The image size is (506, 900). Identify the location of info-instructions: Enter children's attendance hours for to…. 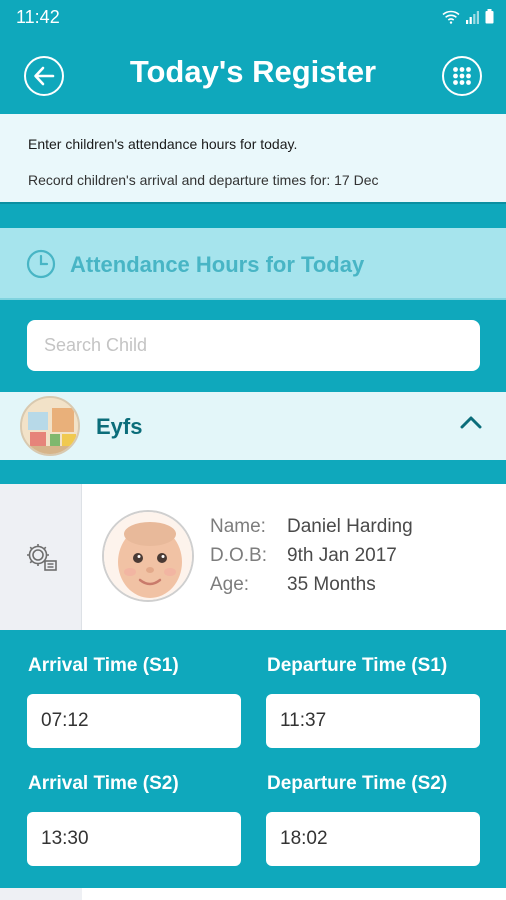
(163, 144).